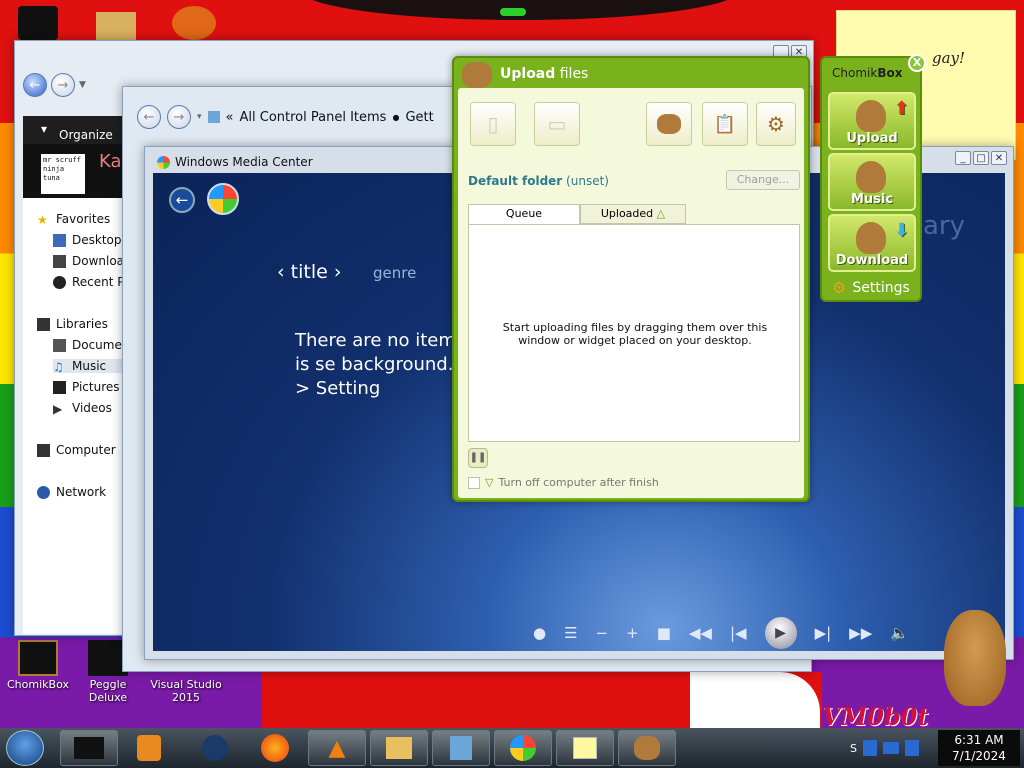  I want to click on nav-label: Music, so click(89, 366).